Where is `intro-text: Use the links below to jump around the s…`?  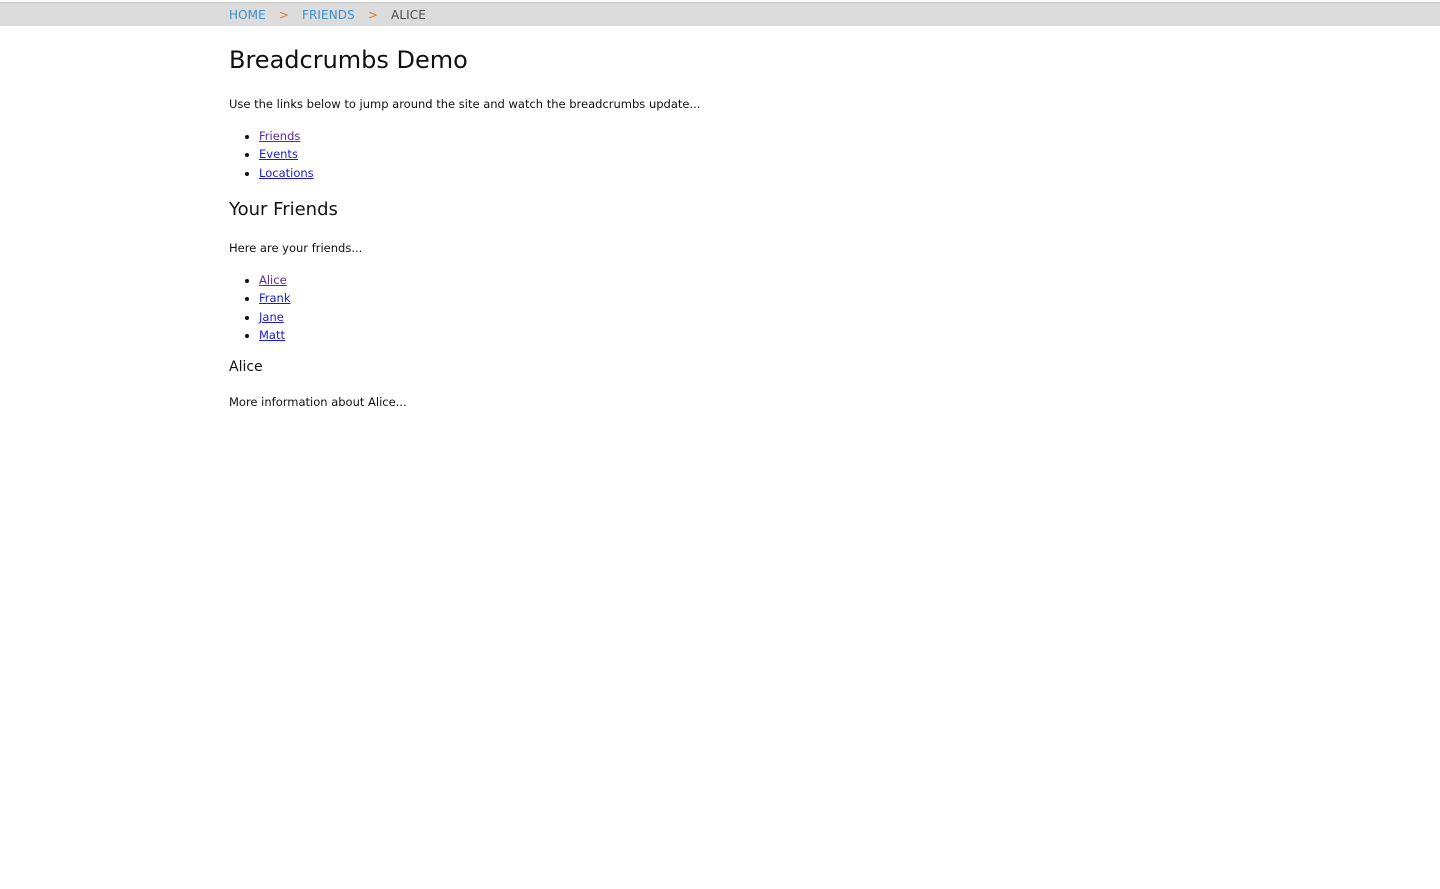
intro-text: Use the links below to jump around the s… is located at coordinates (465, 104).